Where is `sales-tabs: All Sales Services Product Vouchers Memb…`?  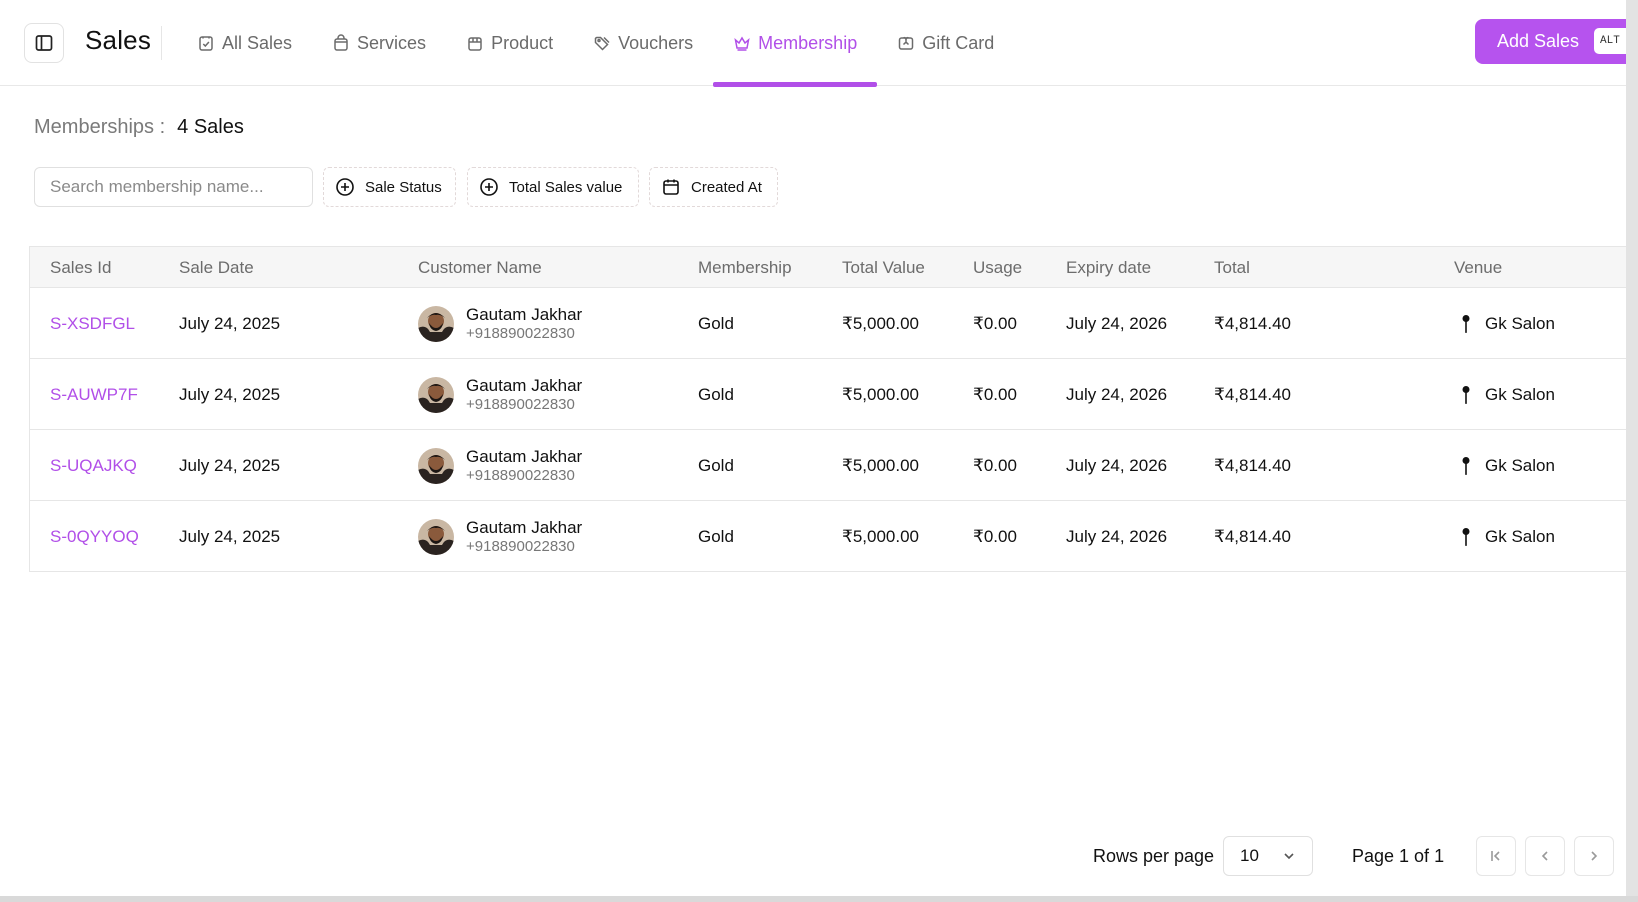
sales-tabs: All Sales Services Product Vouchers Memb… is located at coordinates (595, 43).